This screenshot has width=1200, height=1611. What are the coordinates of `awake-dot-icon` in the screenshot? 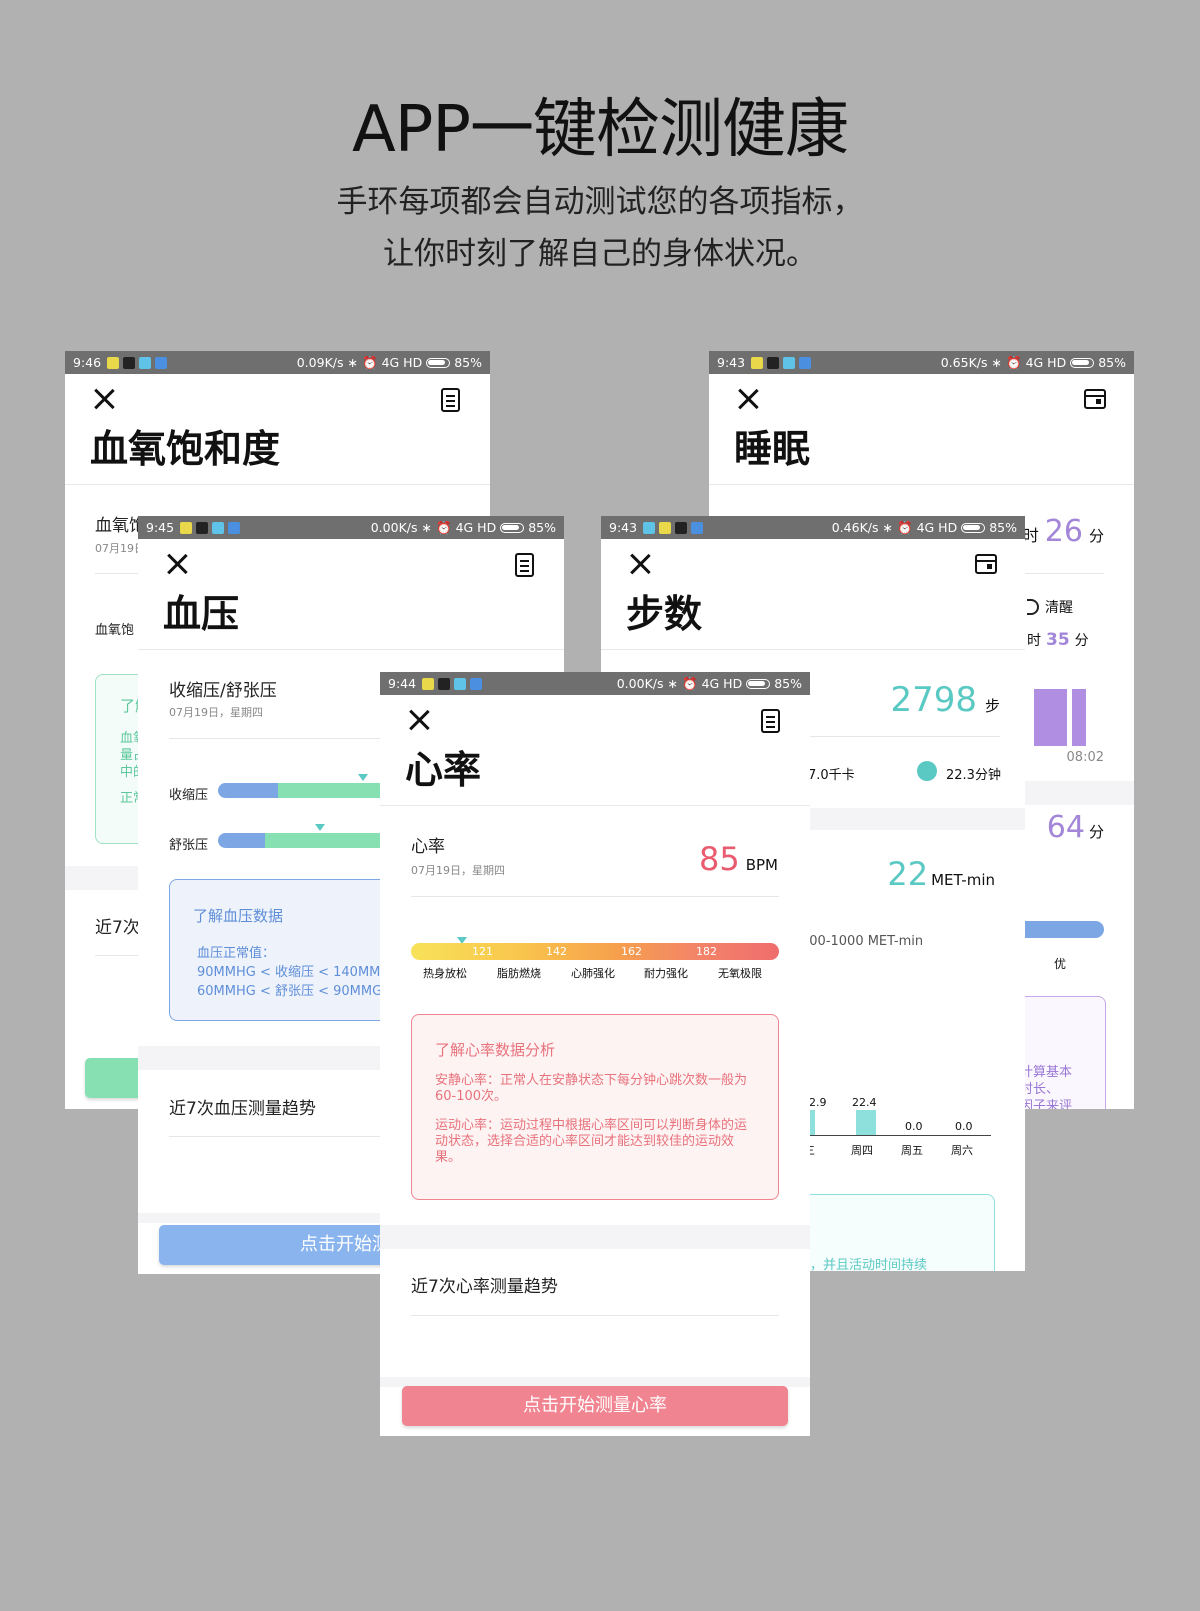 It's located at (1033, 607).